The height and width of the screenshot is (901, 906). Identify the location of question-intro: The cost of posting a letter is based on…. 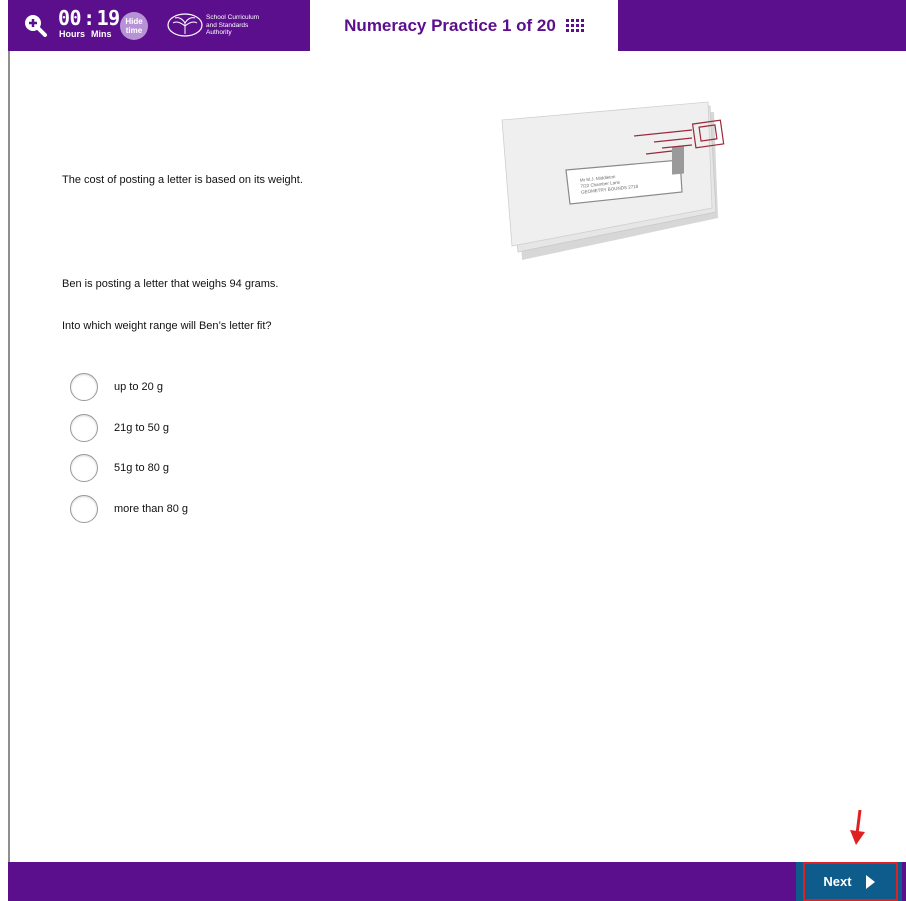
(182, 180).